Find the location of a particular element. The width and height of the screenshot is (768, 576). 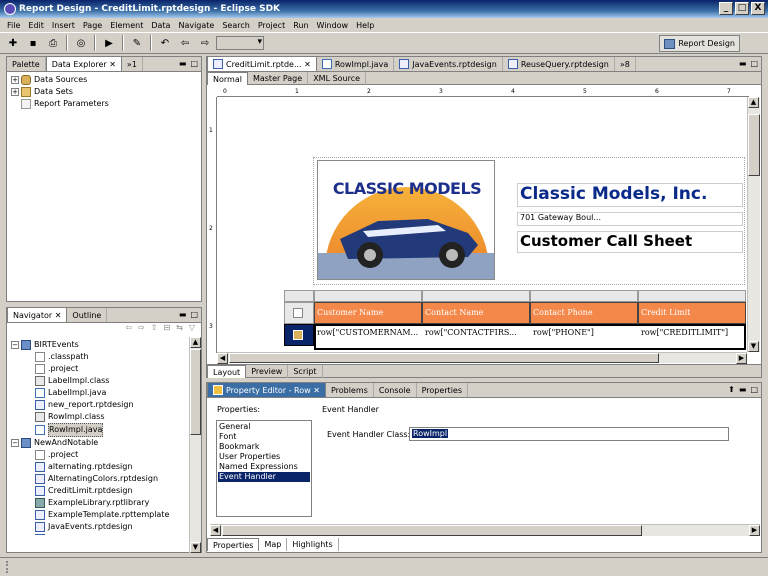

tree-item: JavaEvents.rptdesign is located at coordinates (98, 527).